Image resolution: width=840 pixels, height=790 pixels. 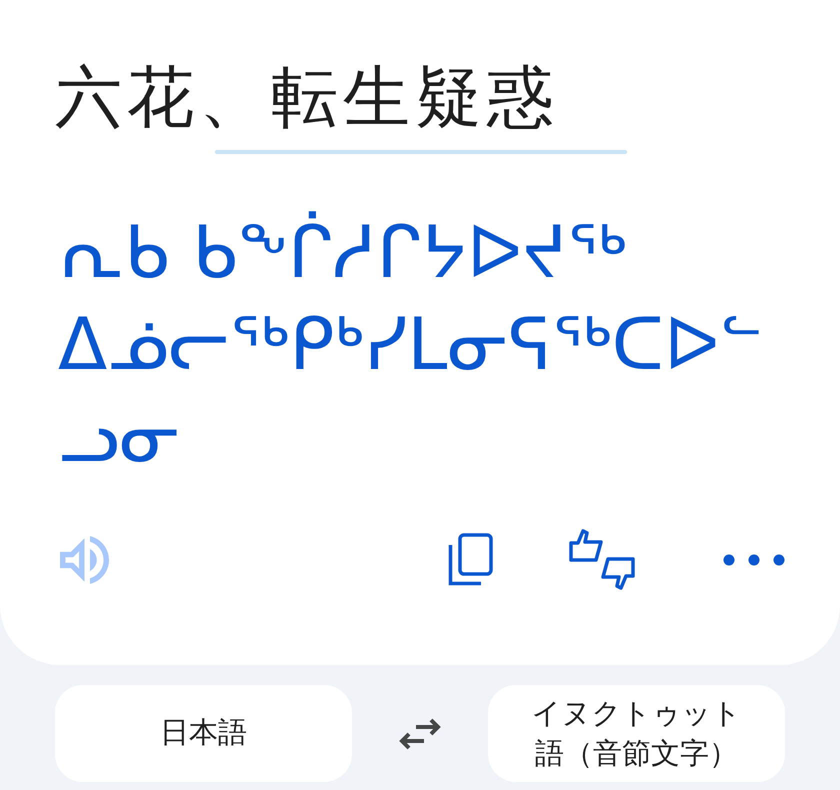 What do you see at coordinates (636, 733) in the screenshot?
I see `target-language-button: イヌクトゥット語（音節文字）` at bounding box center [636, 733].